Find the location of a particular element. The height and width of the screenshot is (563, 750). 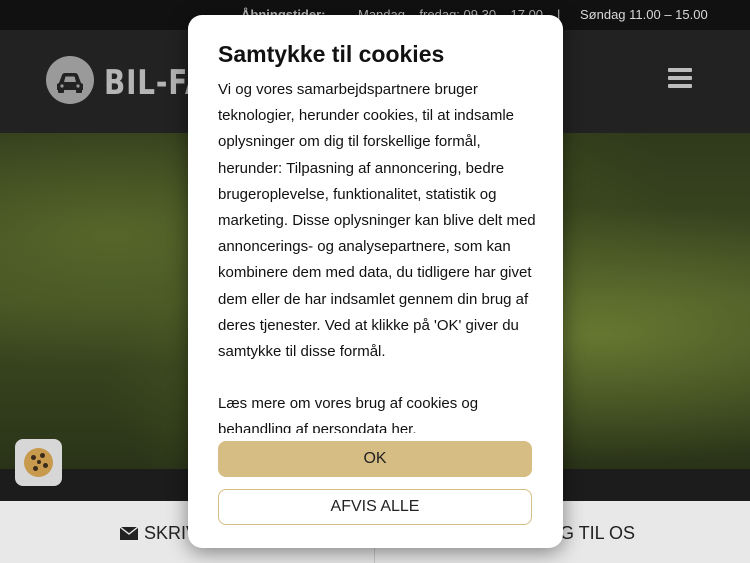

opening-hours-sunday: Søndag 11.00 – 15.00 is located at coordinates (644, 14).